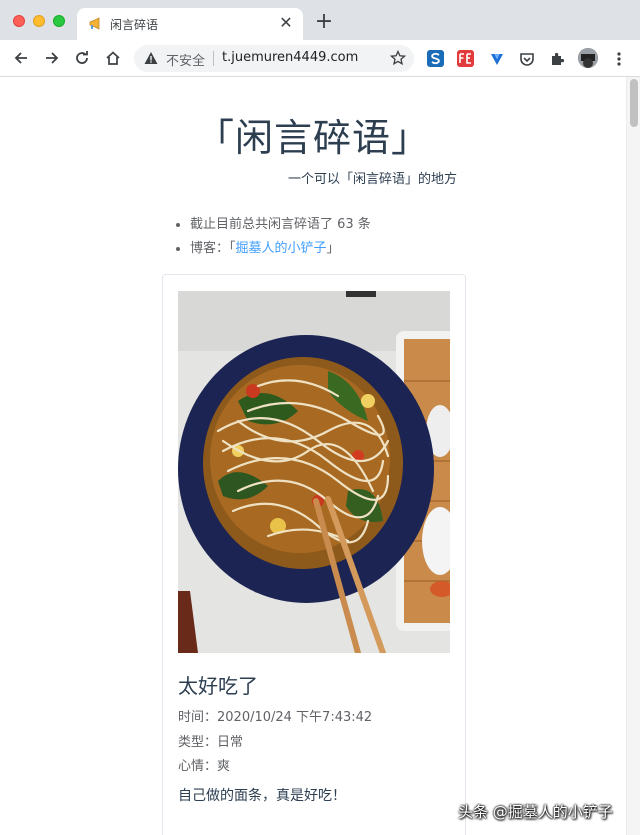 Image resolution: width=640 pixels, height=835 pixels. I want to click on omnibox-divider, so click(213, 58).